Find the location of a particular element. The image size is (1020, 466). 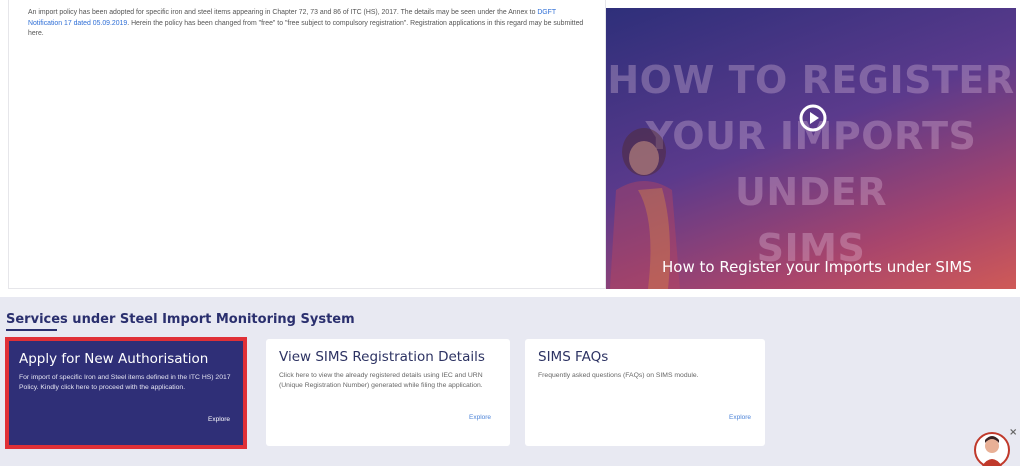

card-title: Apply for New Authorisation is located at coordinates (114, 359).